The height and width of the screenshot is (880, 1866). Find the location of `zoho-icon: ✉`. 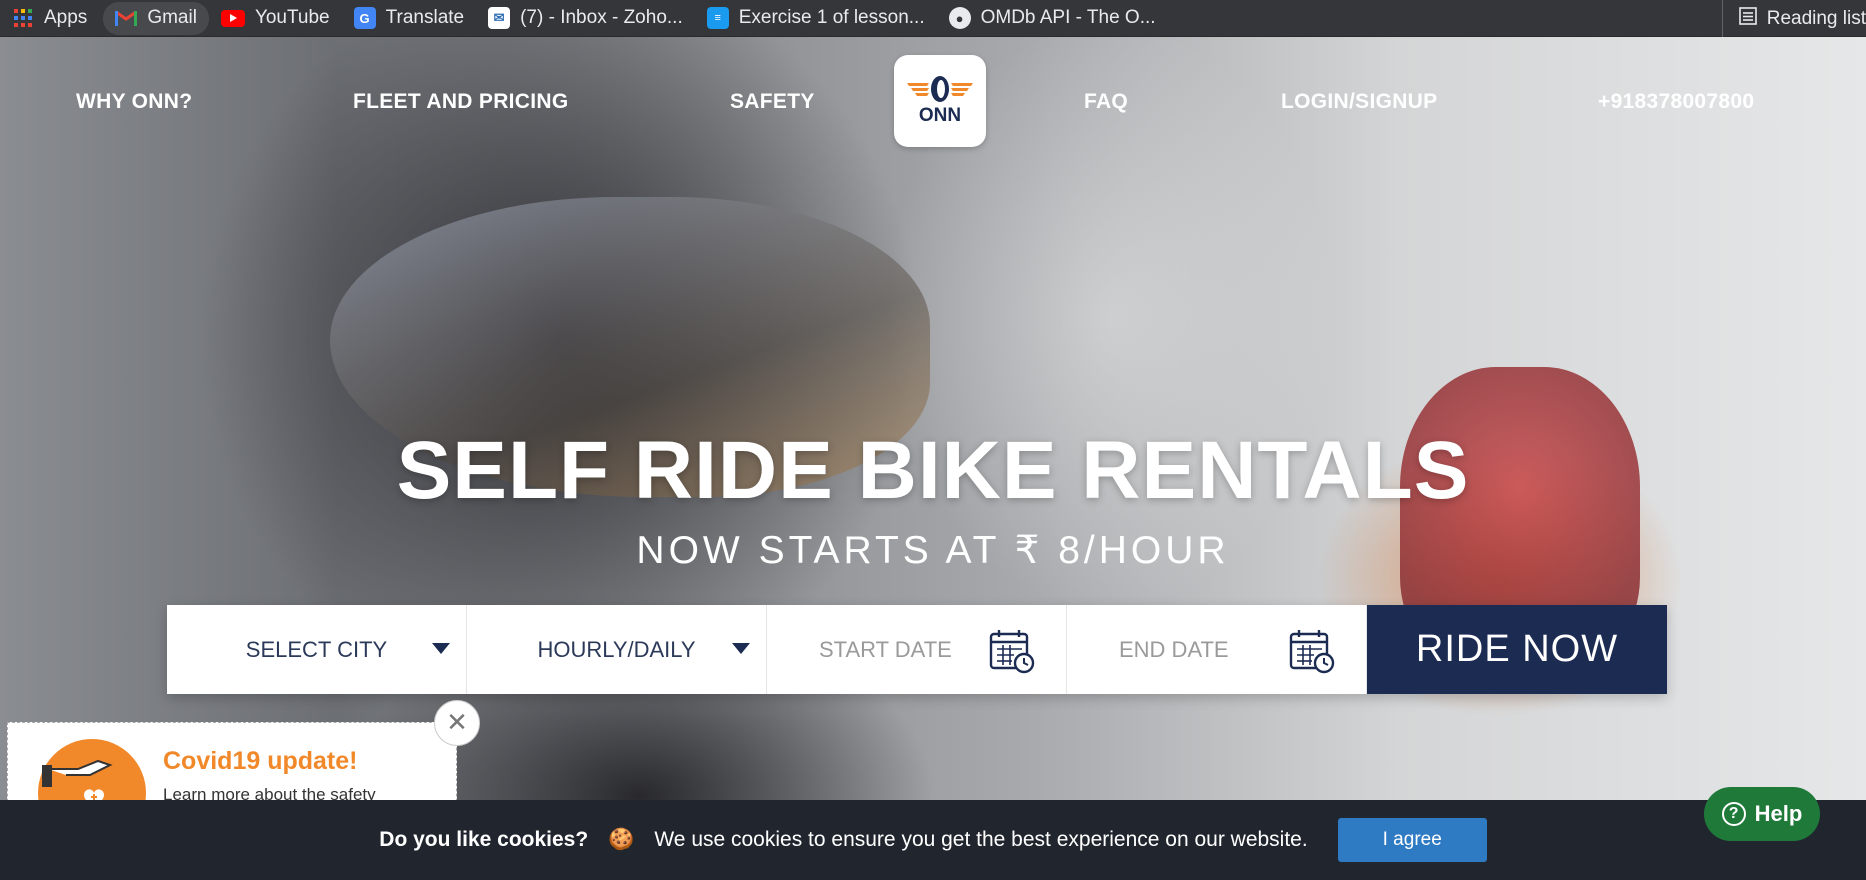

zoho-icon: ✉ is located at coordinates (499, 18).